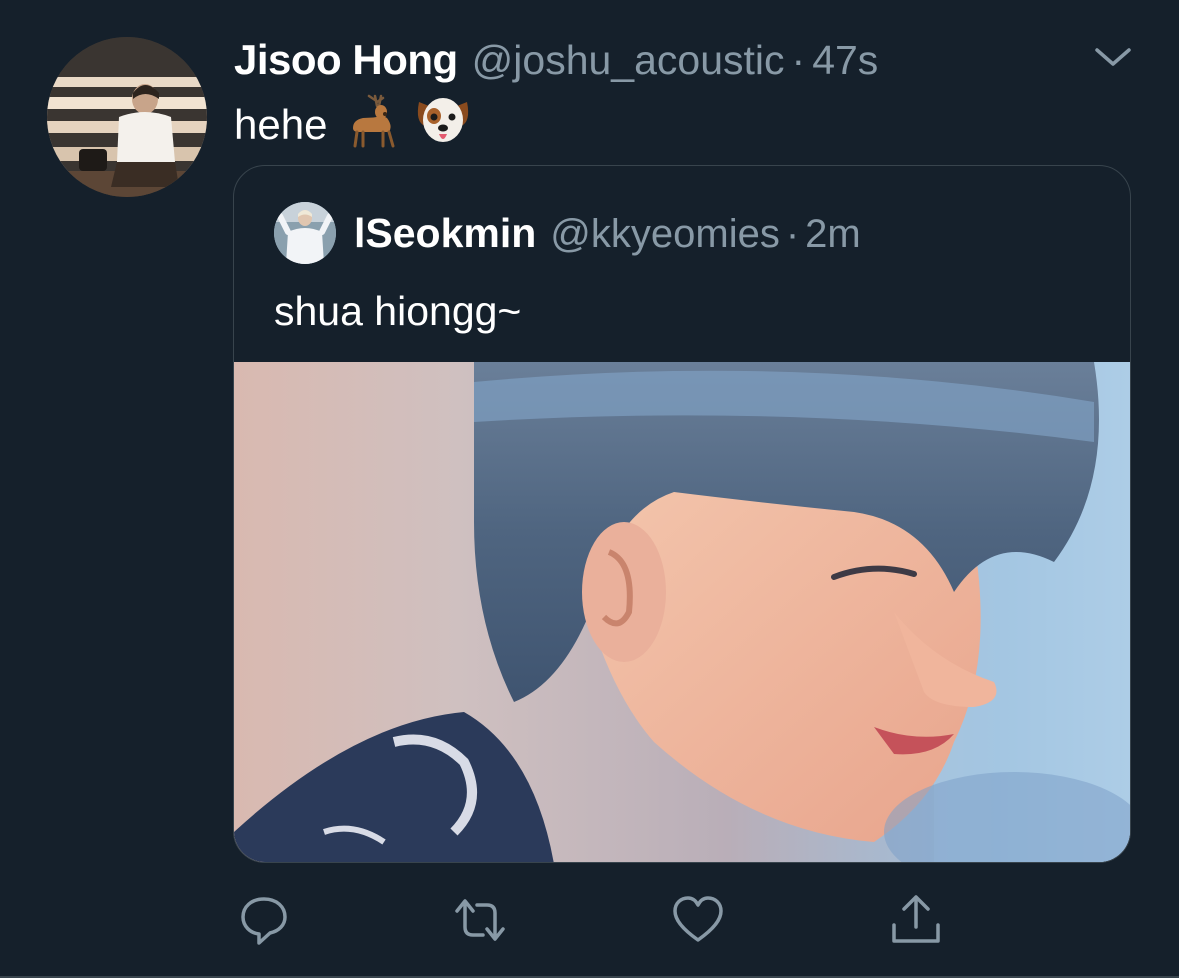  What do you see at coordinates (698, 920) in the screenshot?
I see `heart-icon` at bounding box center [698, 920].